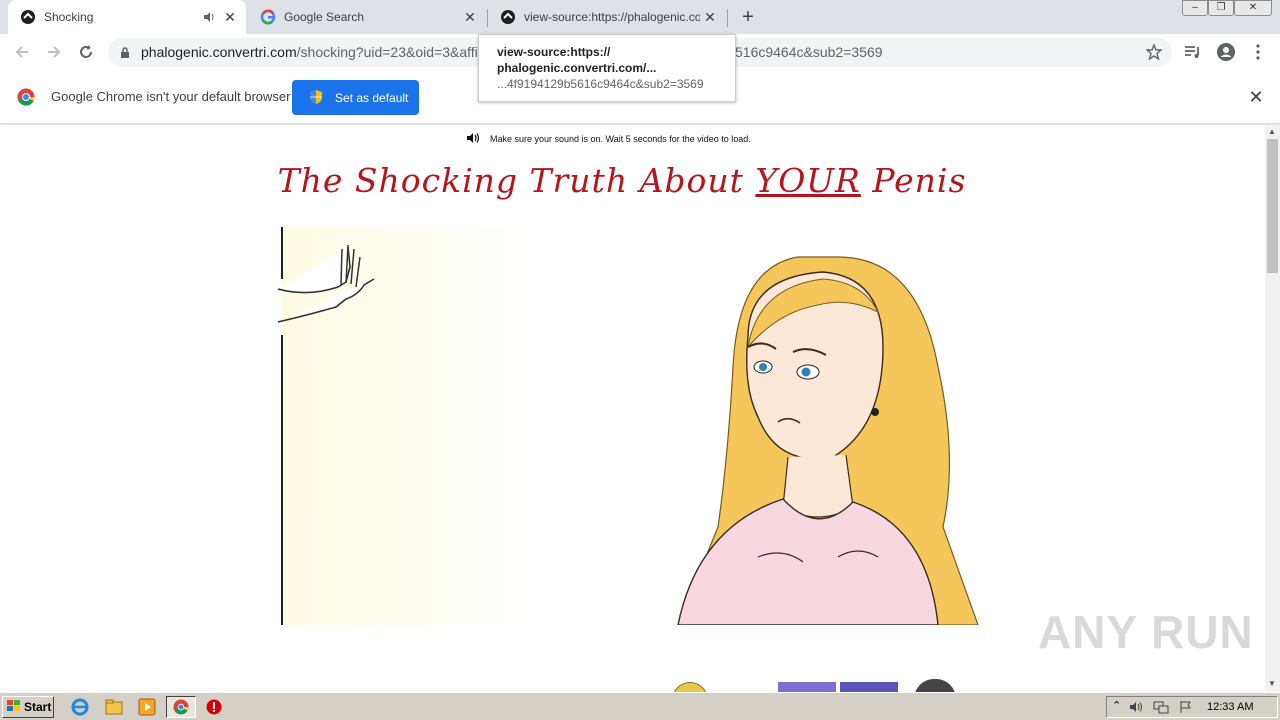 The height and width of the screenshot is (720, 1280). What do you see at coordinates (38, 707) in the screenshot?
I see `start-label: Start` at bounding box center [38, 707].